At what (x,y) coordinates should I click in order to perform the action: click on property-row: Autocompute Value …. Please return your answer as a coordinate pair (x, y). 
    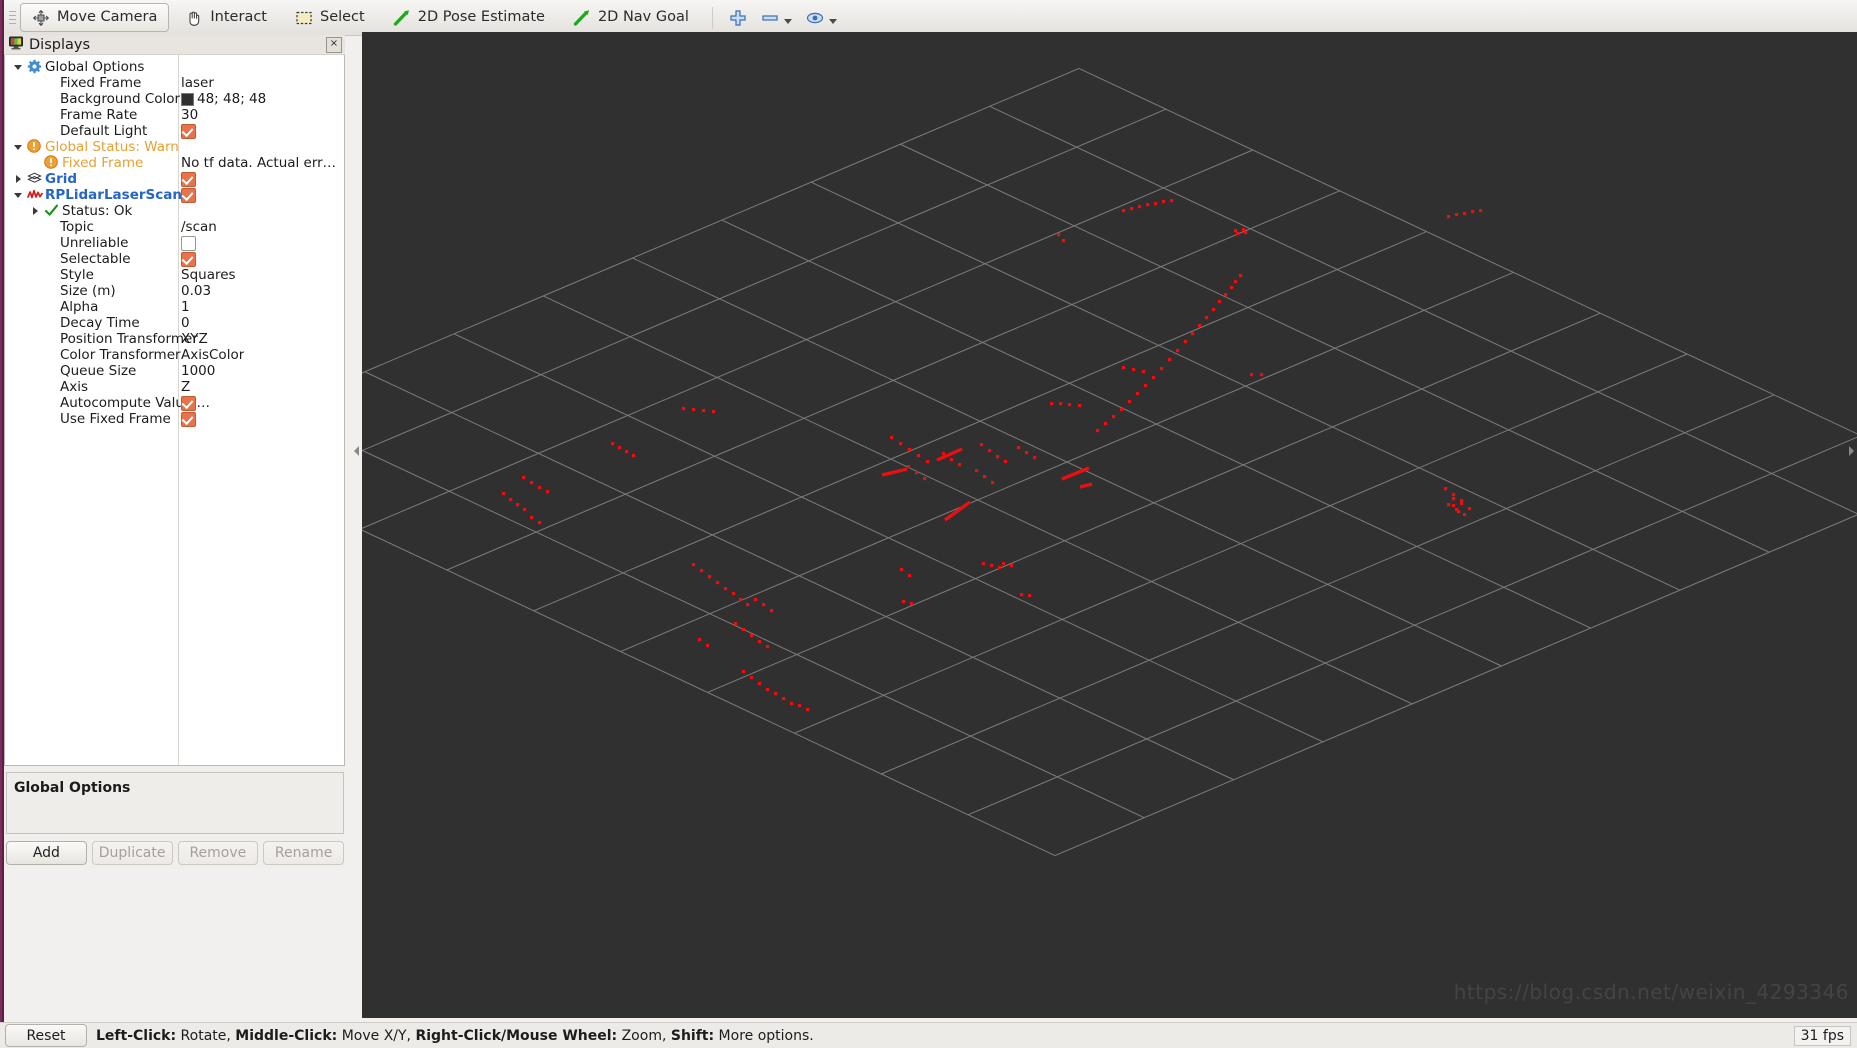
    Looking at the image, I should click on (174, 403).